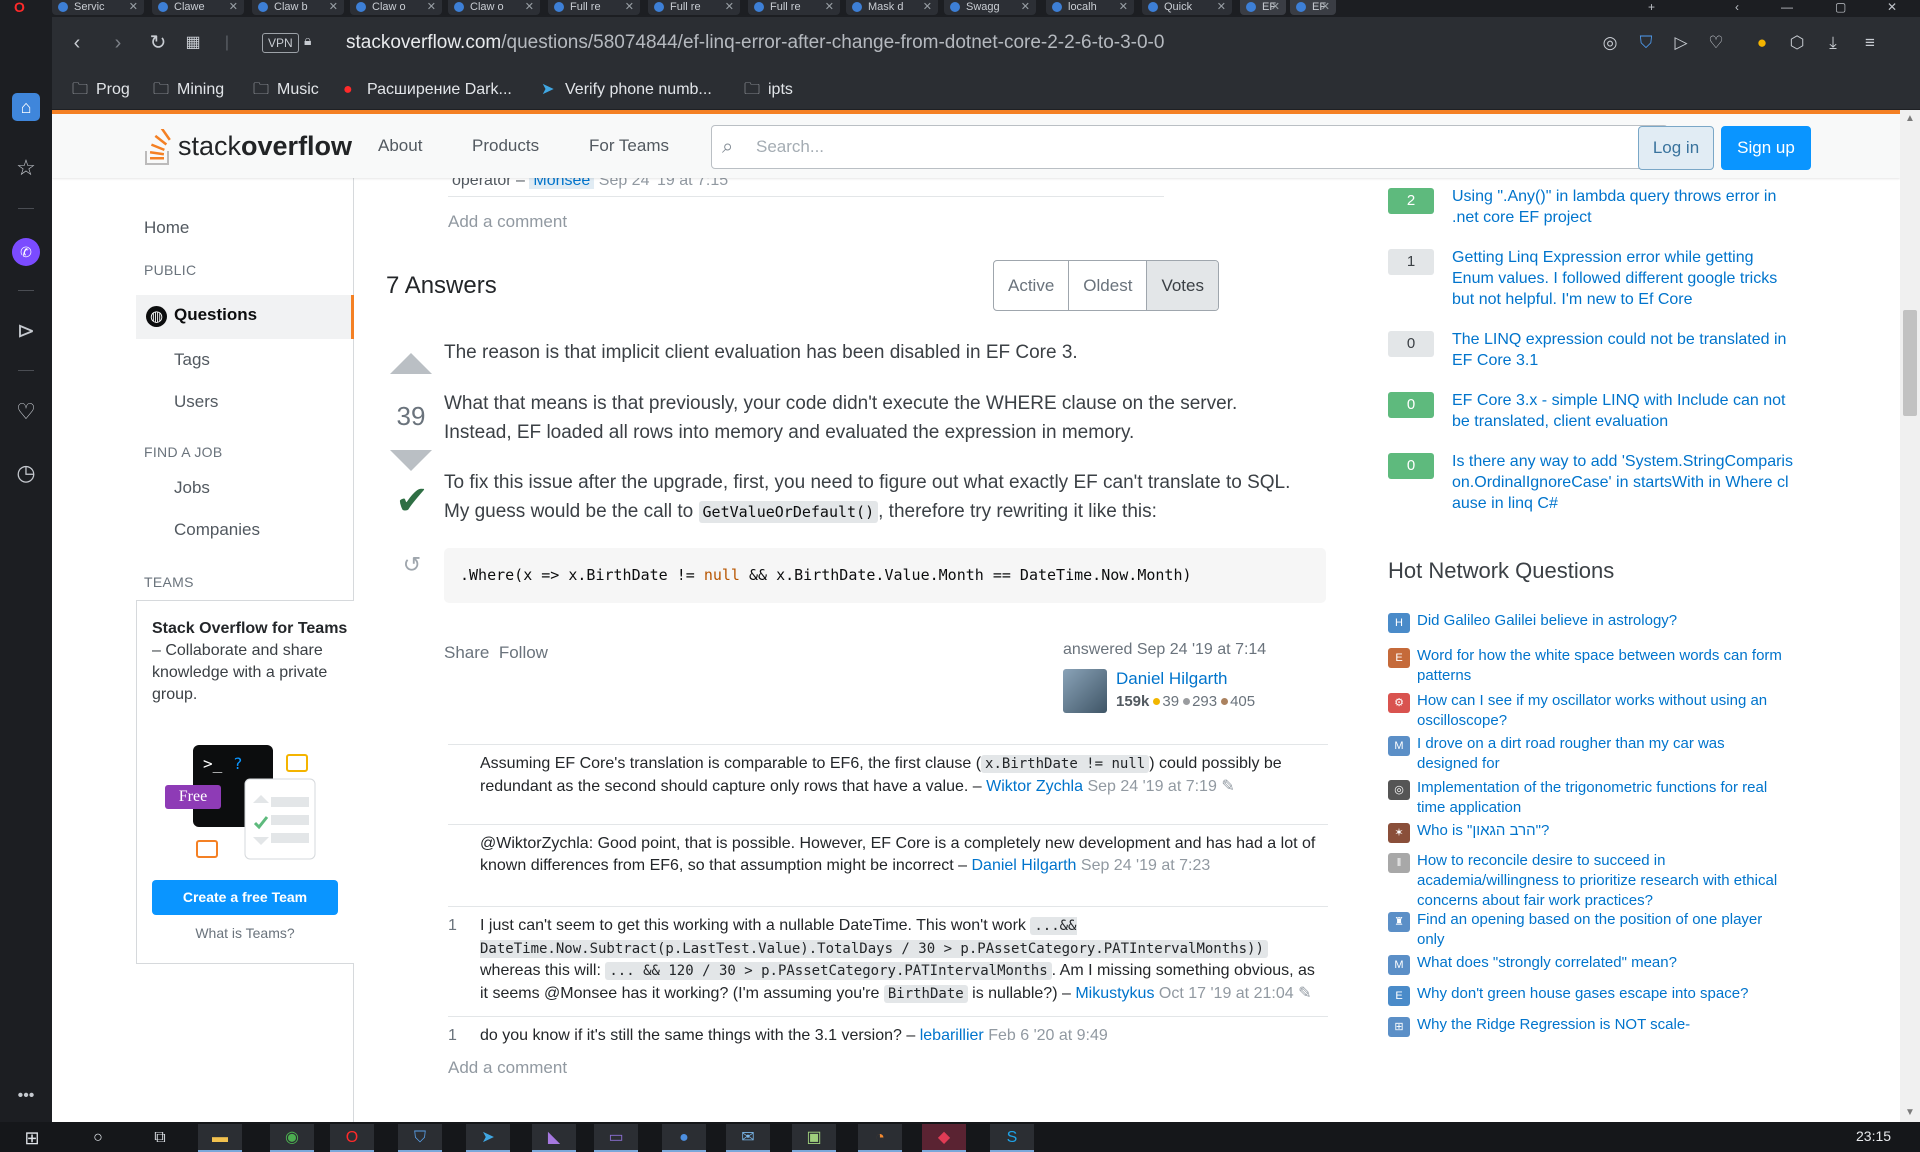  Describe the element at coordinates (1602, 831) in the screenshot. I see `hot-network-question-link: Who is "הרב הגאון"?` at that location.